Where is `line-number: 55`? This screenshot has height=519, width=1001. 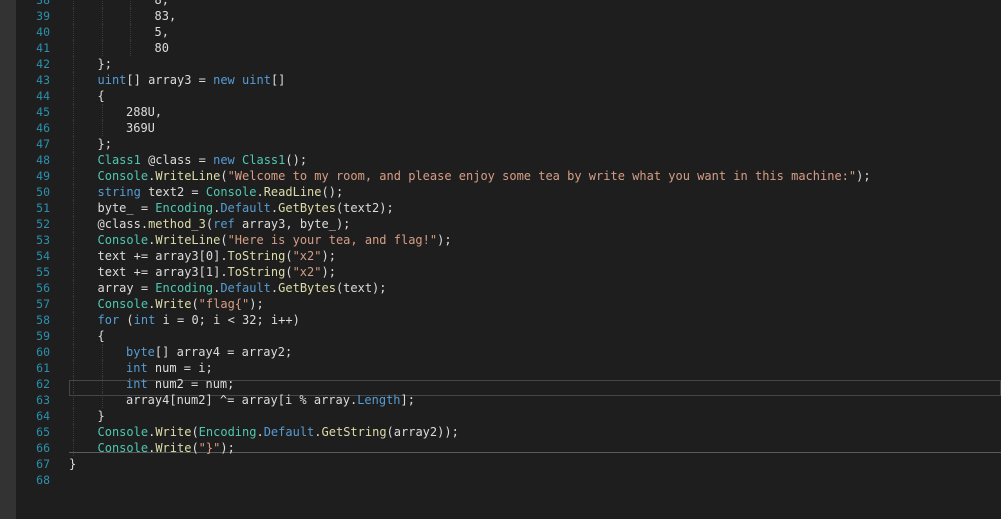
line-number: 55 is located at coordinates (43, 272).